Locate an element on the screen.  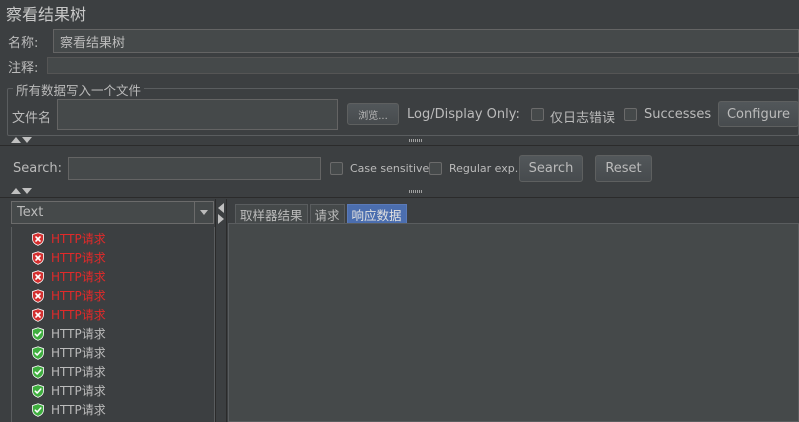
case-sensitive-checkbox is located at coordinates (336, 168).